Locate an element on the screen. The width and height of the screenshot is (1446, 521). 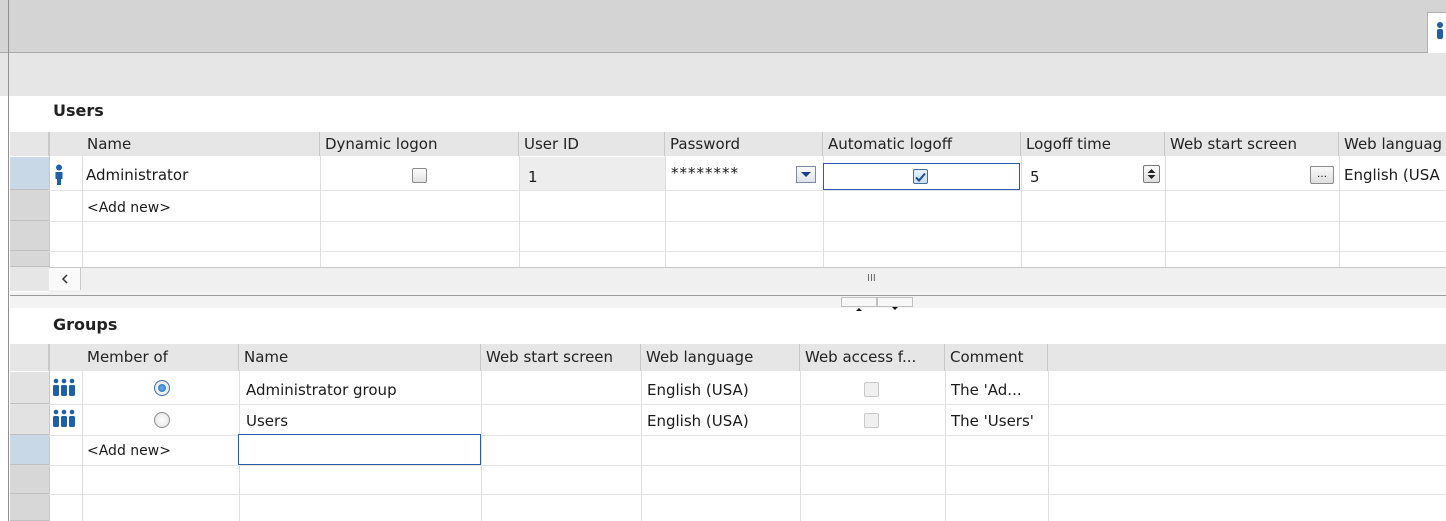
editor-toolbar is located at coordinates (723, 26).